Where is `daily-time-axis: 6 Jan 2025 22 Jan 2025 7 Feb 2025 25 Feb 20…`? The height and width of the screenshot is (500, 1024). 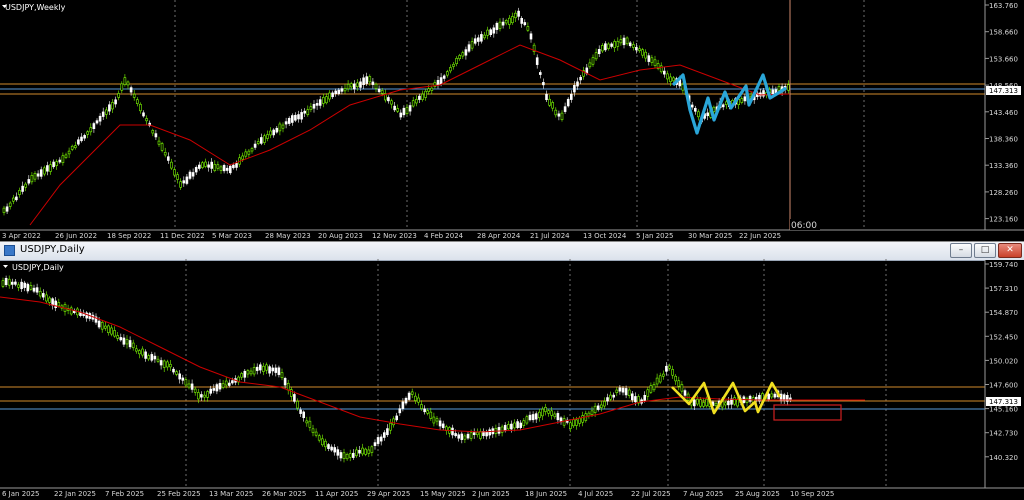
daily-time-axis: 6 Jan 2025 22 Jan 2025 7 Feb 2025 25 Feb 20… is located at coordinates (418, 494).